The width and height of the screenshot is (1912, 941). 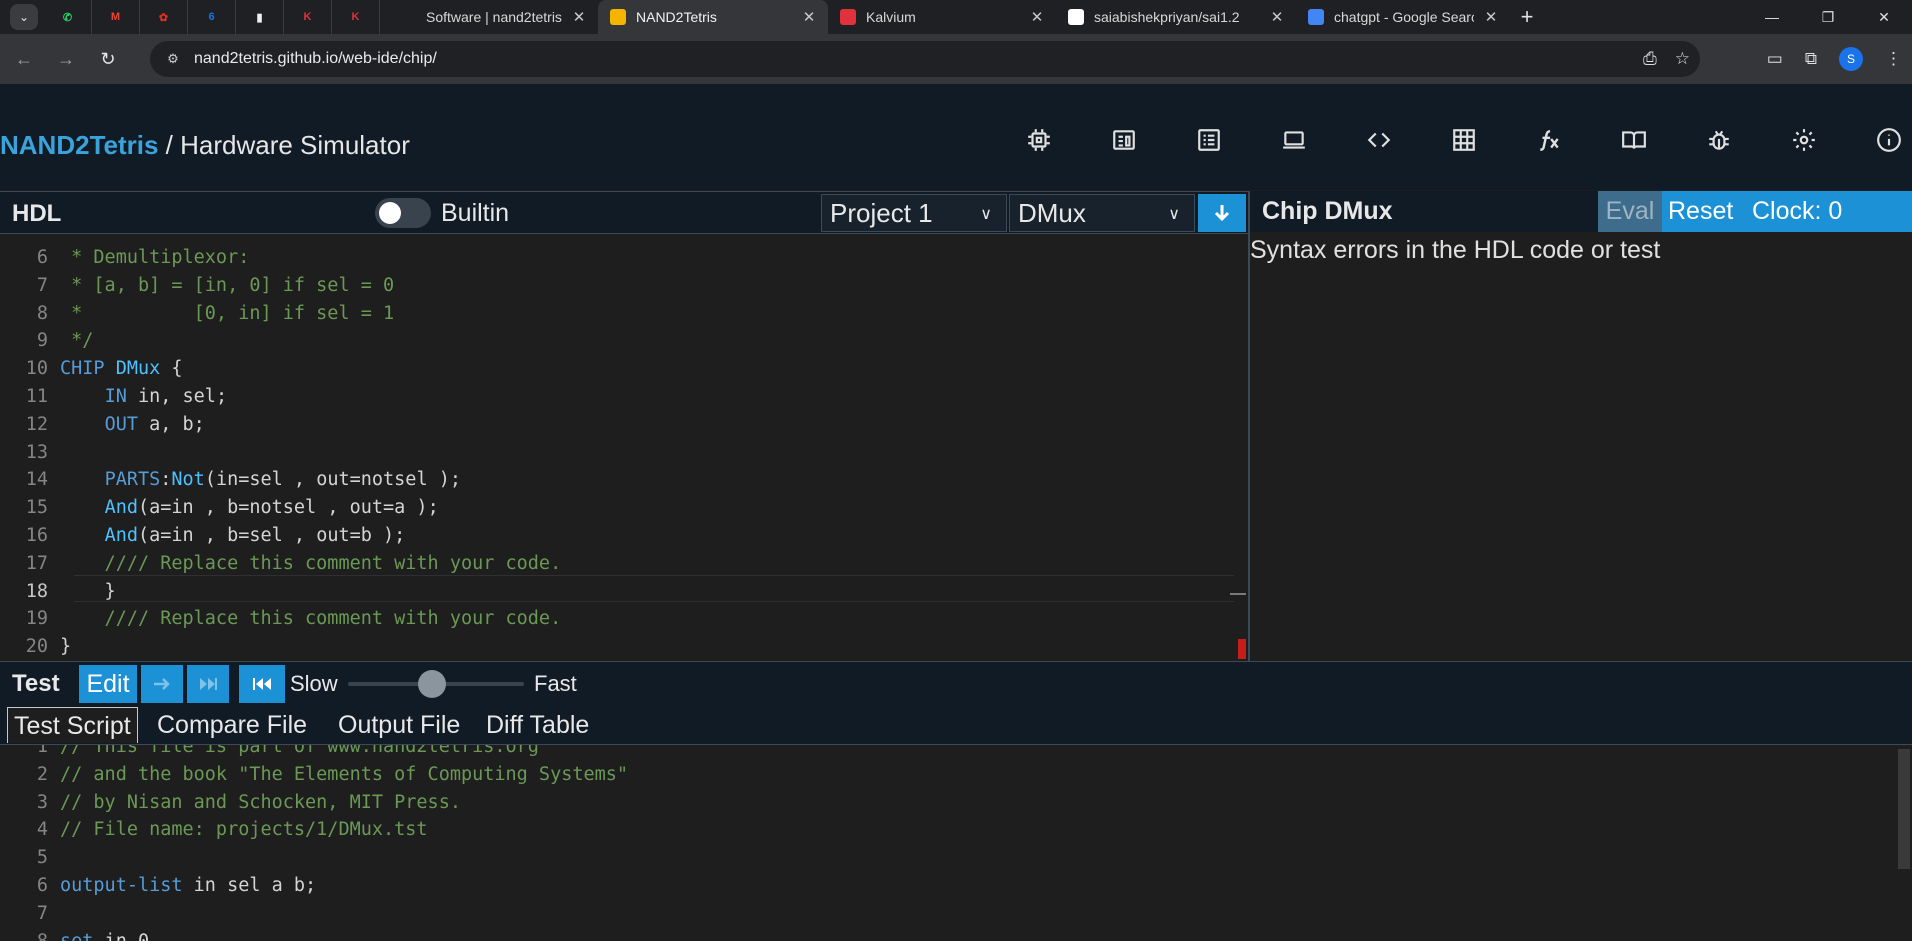 I want to click on list-tool-button, so click(x=1208, y=140).